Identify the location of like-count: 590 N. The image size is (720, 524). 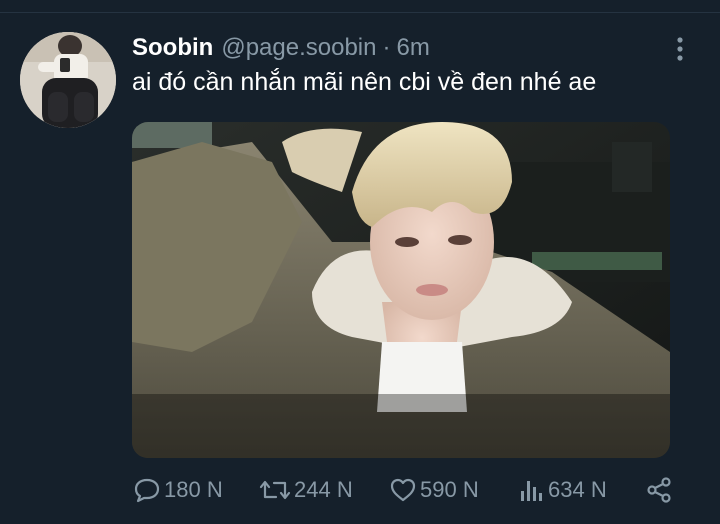
(449, 489).